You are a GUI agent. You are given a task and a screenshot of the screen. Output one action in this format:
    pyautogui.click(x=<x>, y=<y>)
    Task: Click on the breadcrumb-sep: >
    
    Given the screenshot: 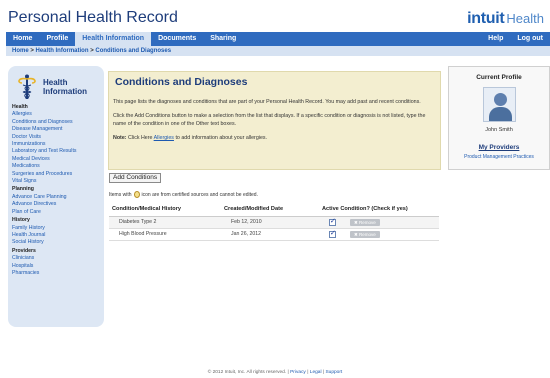 What is the action you would take?
    pyautogui.click(x=32, y=51)
    